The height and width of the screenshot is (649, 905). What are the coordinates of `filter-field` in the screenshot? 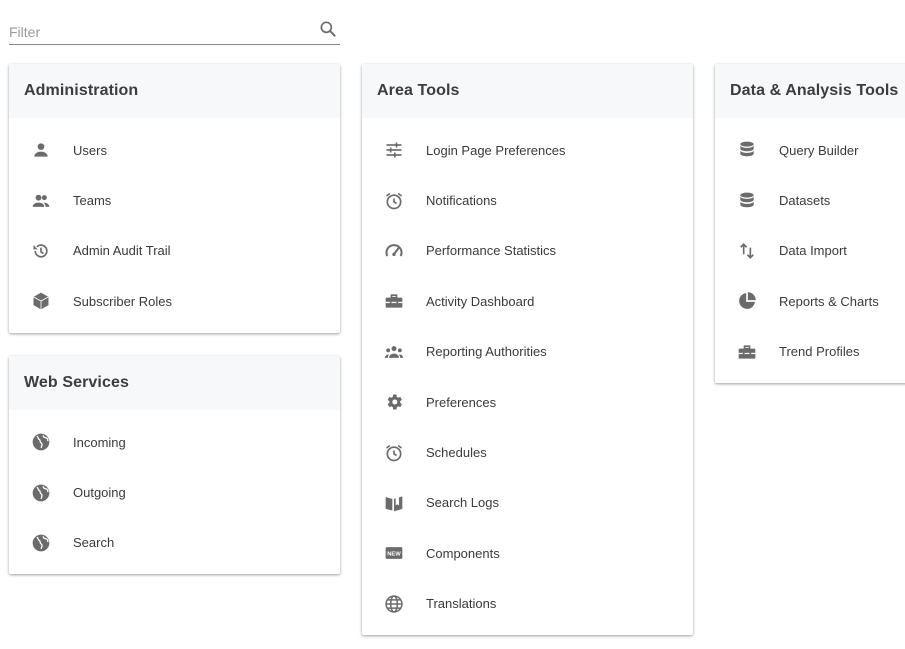 It's located at (174, 30).